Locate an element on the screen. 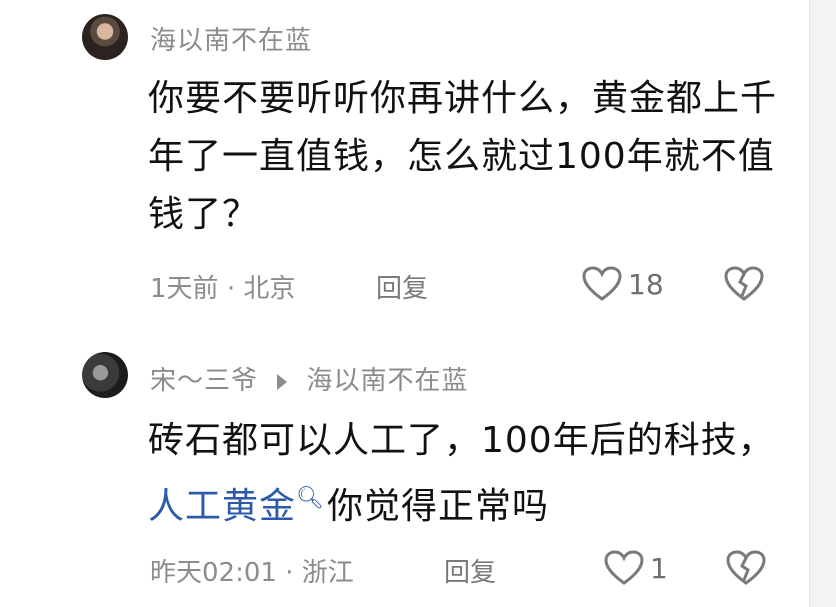  comment-meta: 1天前 · 北京 is located at coordinates (223, 289).